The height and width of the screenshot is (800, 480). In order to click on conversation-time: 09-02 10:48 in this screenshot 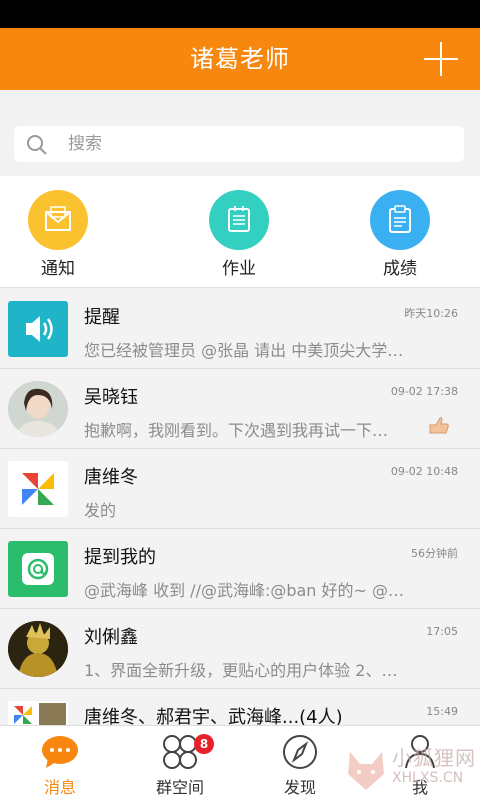, I will do `click(424, 471)`.